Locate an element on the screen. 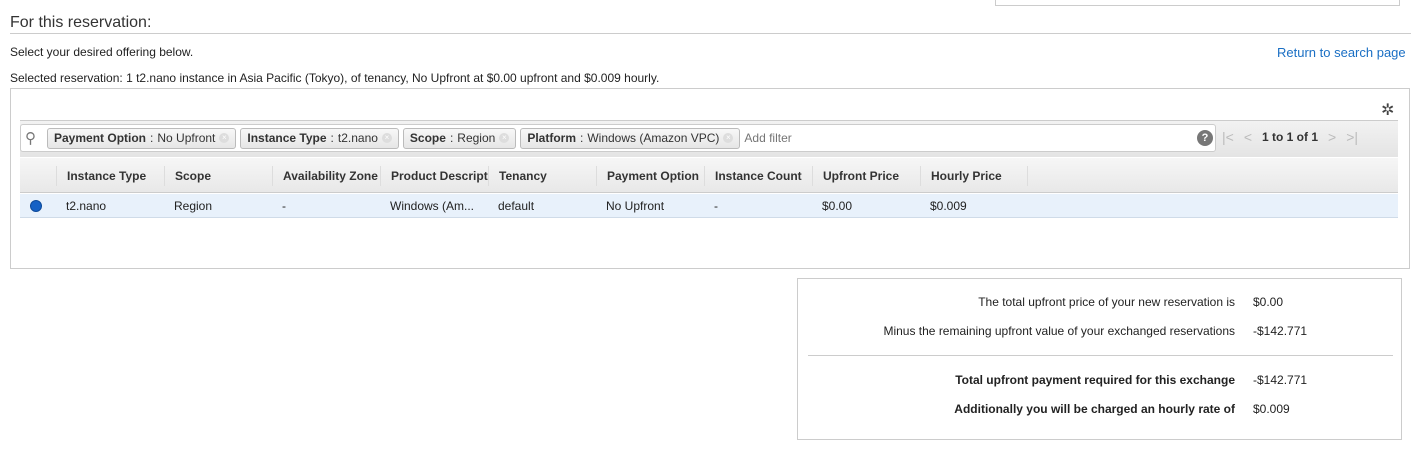  column-header: Scope is located at coordinates (218, 176).